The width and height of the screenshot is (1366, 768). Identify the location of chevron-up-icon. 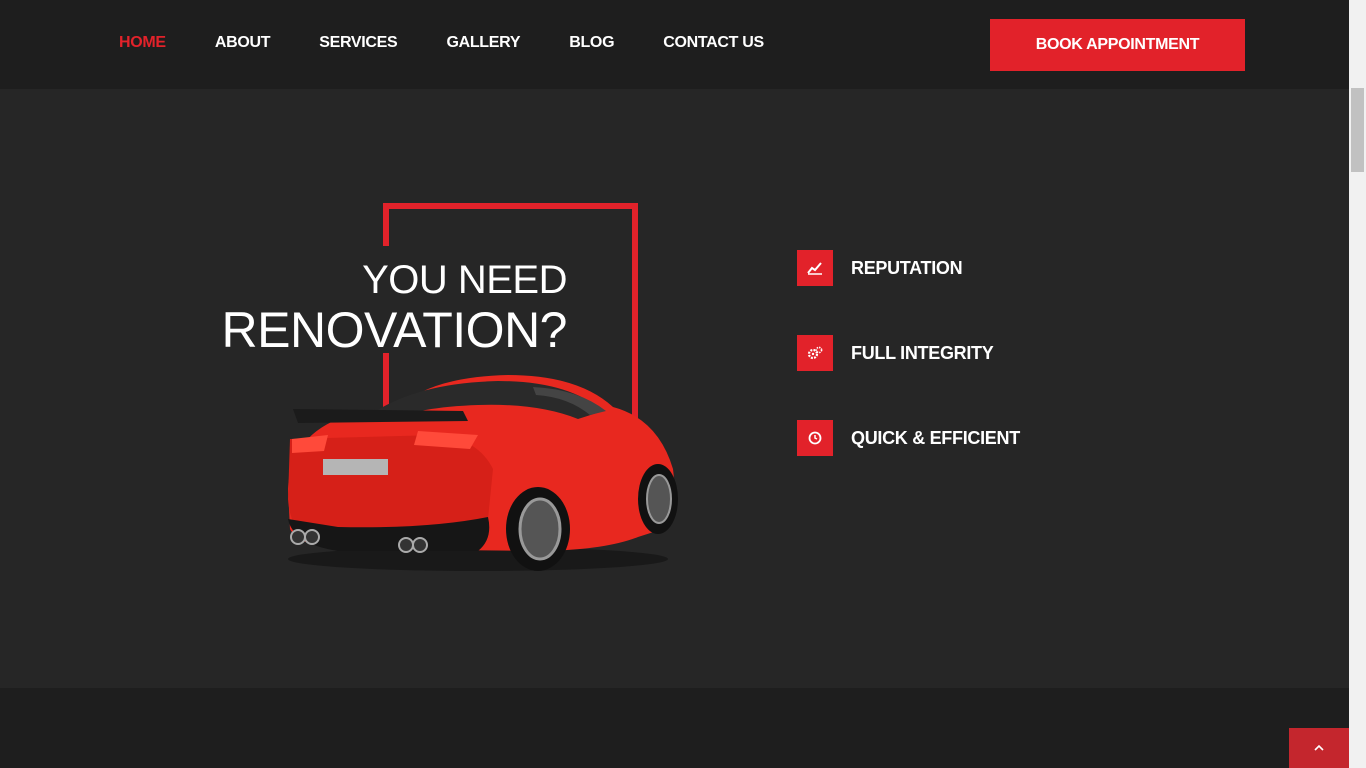
(1319, 748).